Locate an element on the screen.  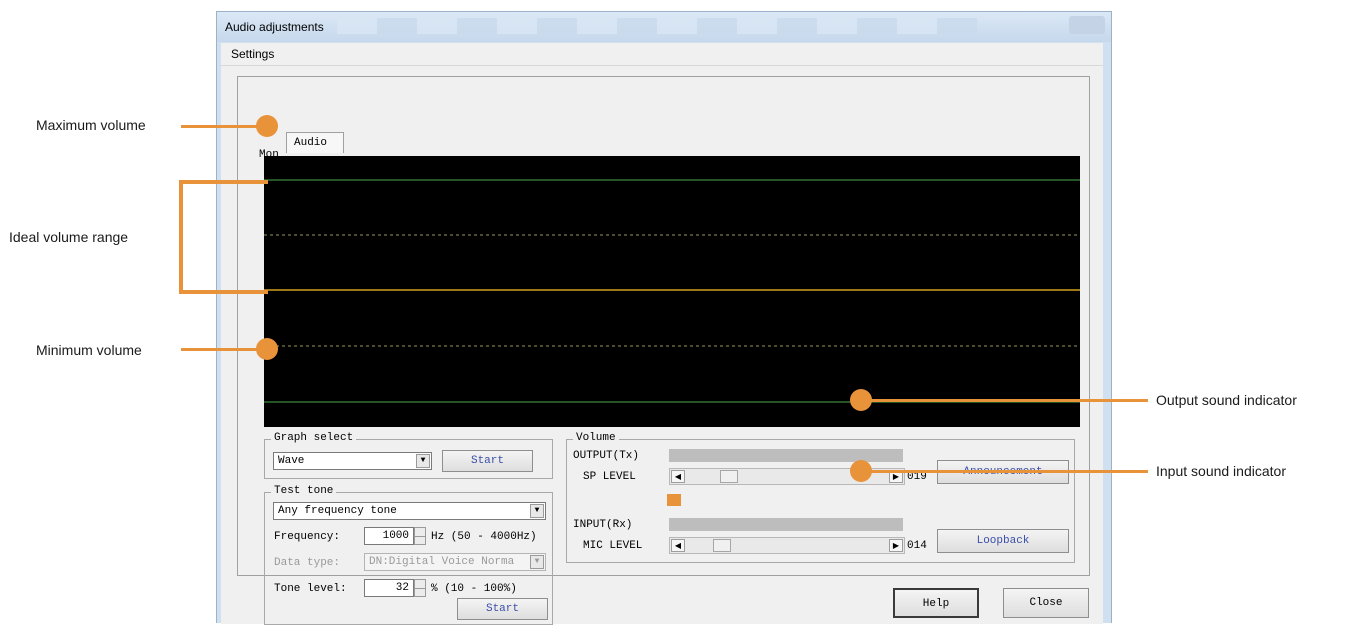
output-label: OUTPUT(Tx) is located at coordinates (606, 456).